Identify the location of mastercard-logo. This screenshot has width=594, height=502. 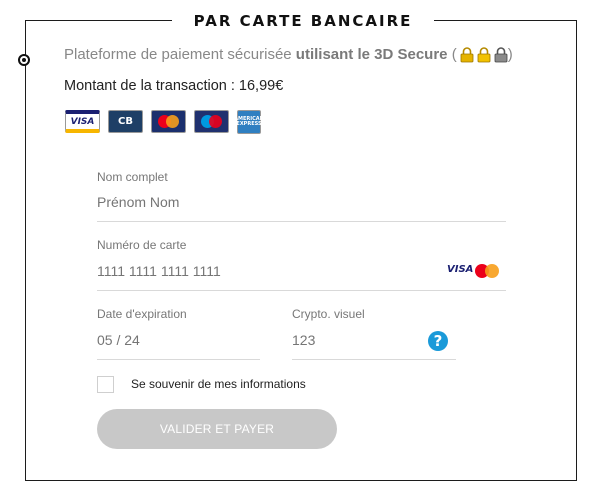
(168, 121).